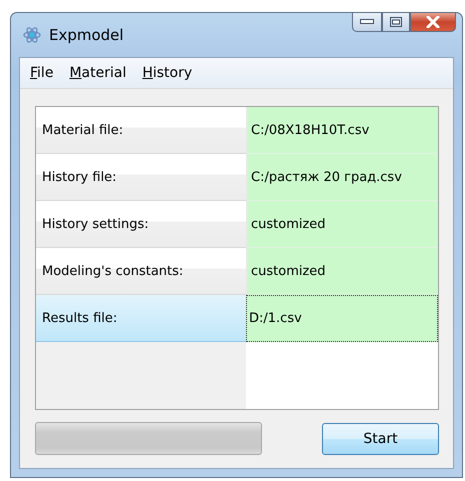 The image size is (465, 481). I want to click on menu-item: Material, so click(97, 73).